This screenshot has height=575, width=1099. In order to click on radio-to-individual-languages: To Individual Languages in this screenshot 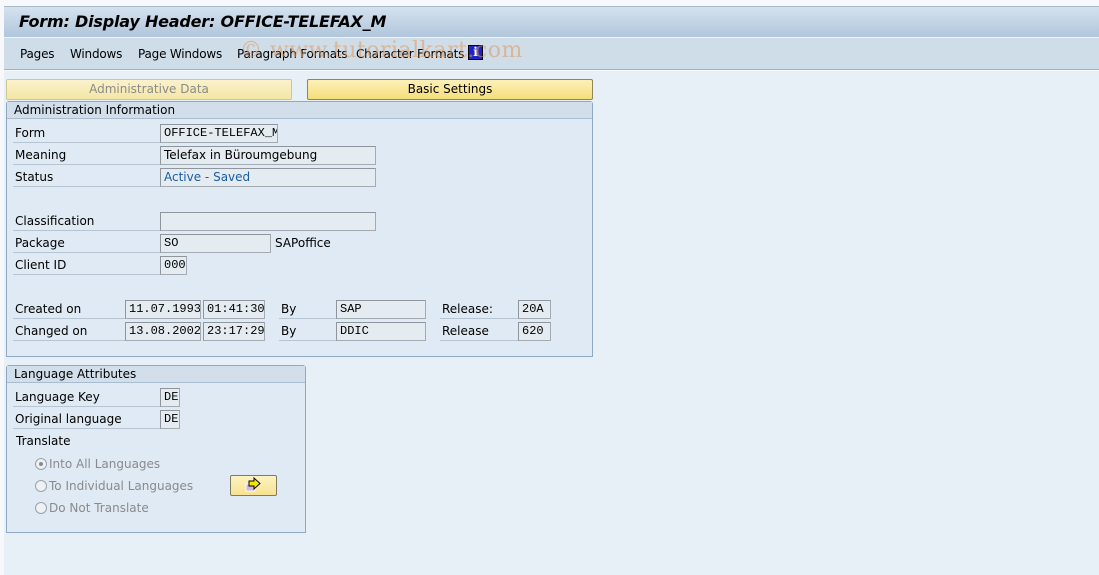, I will do `click(114, 486)`.